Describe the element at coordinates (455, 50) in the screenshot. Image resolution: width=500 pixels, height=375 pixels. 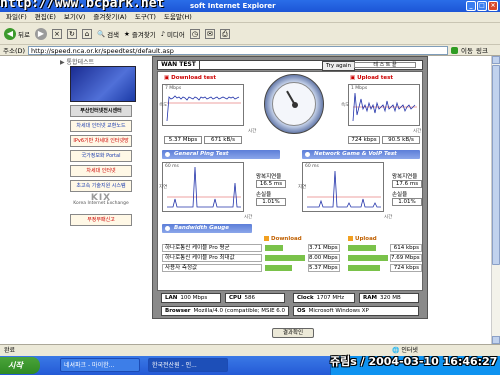
I see `go-icon` at that location.